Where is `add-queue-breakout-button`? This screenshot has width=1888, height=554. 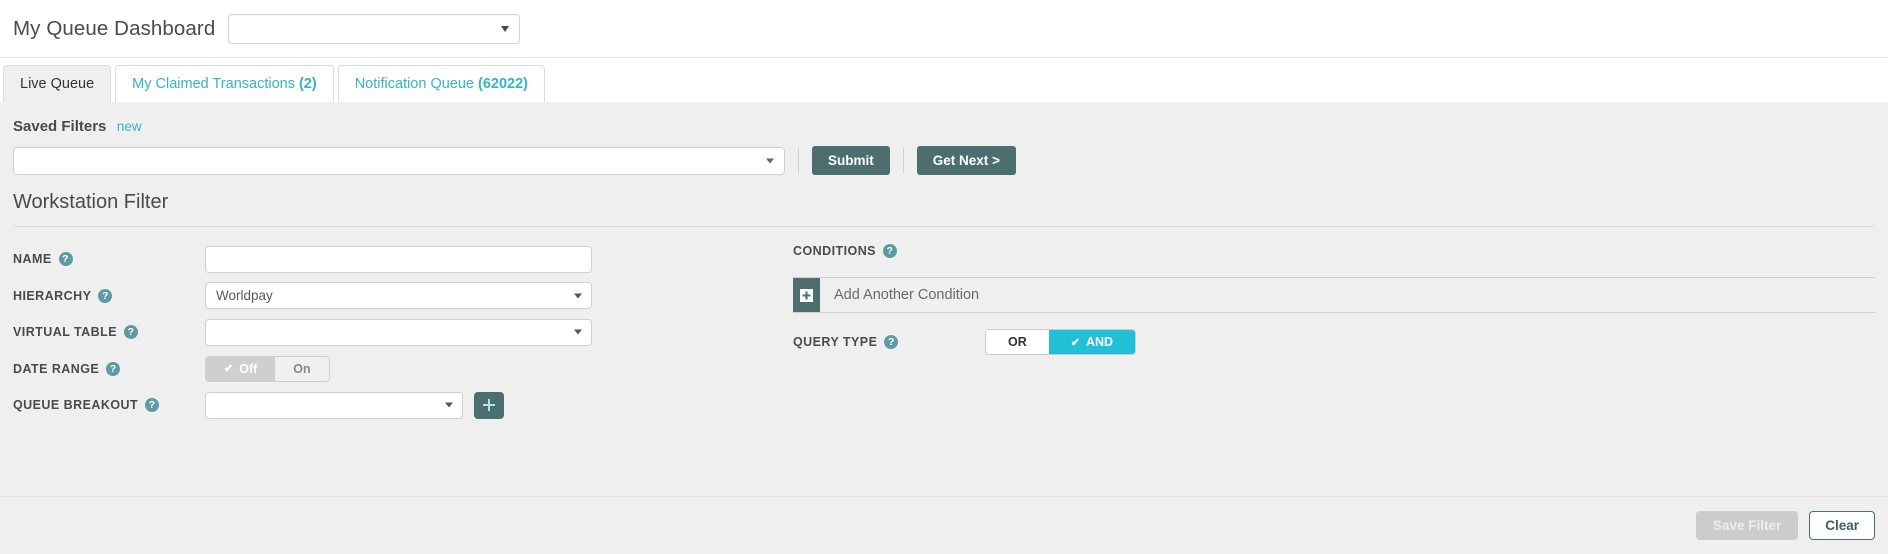 add-queue-breakout-button is located at coordinates (489, 405).